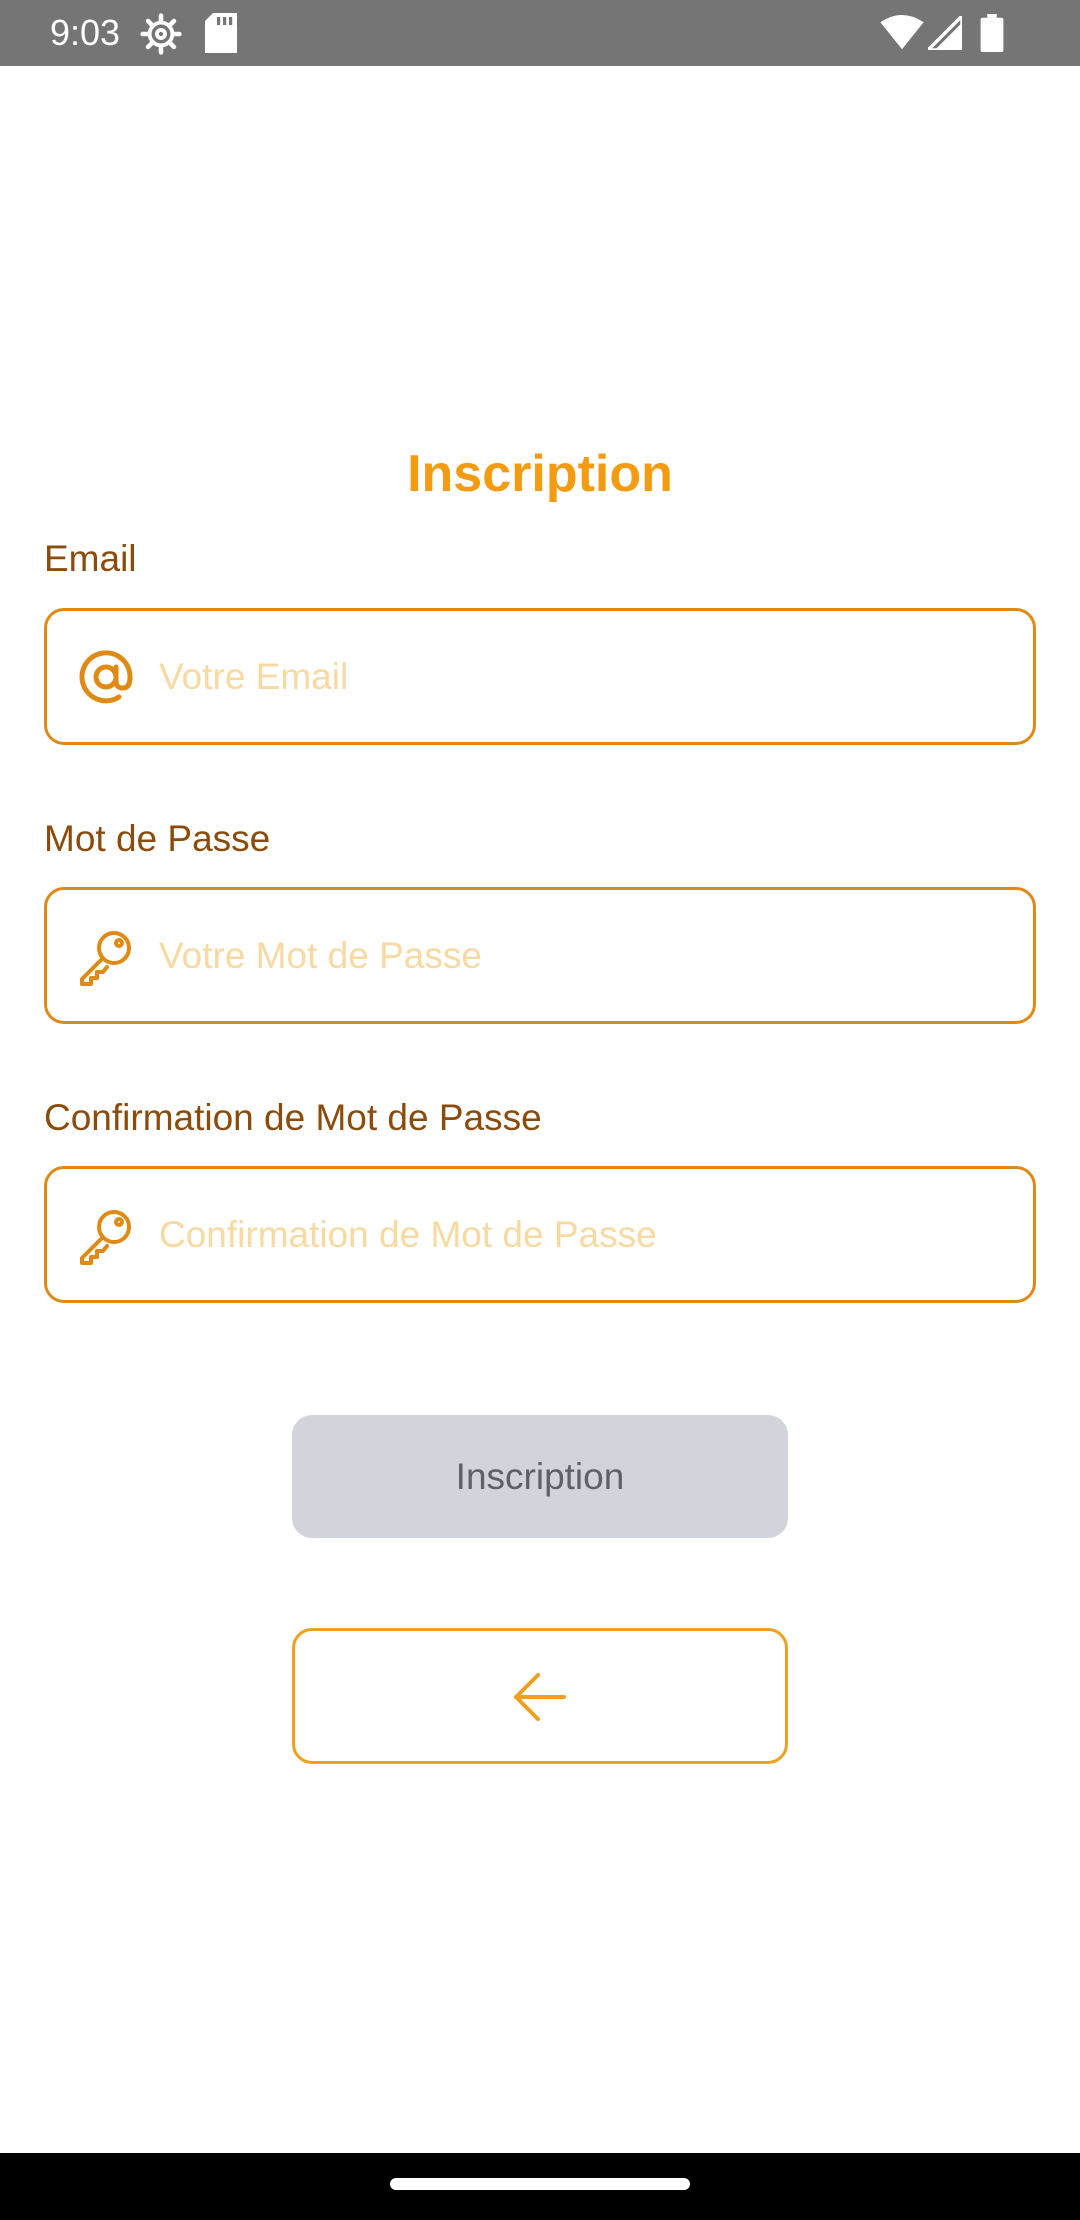  What do you see at coordinates (540, 33) in the screenshot?
I see `status-bar: 9:03` at bounding box center [540, 33].